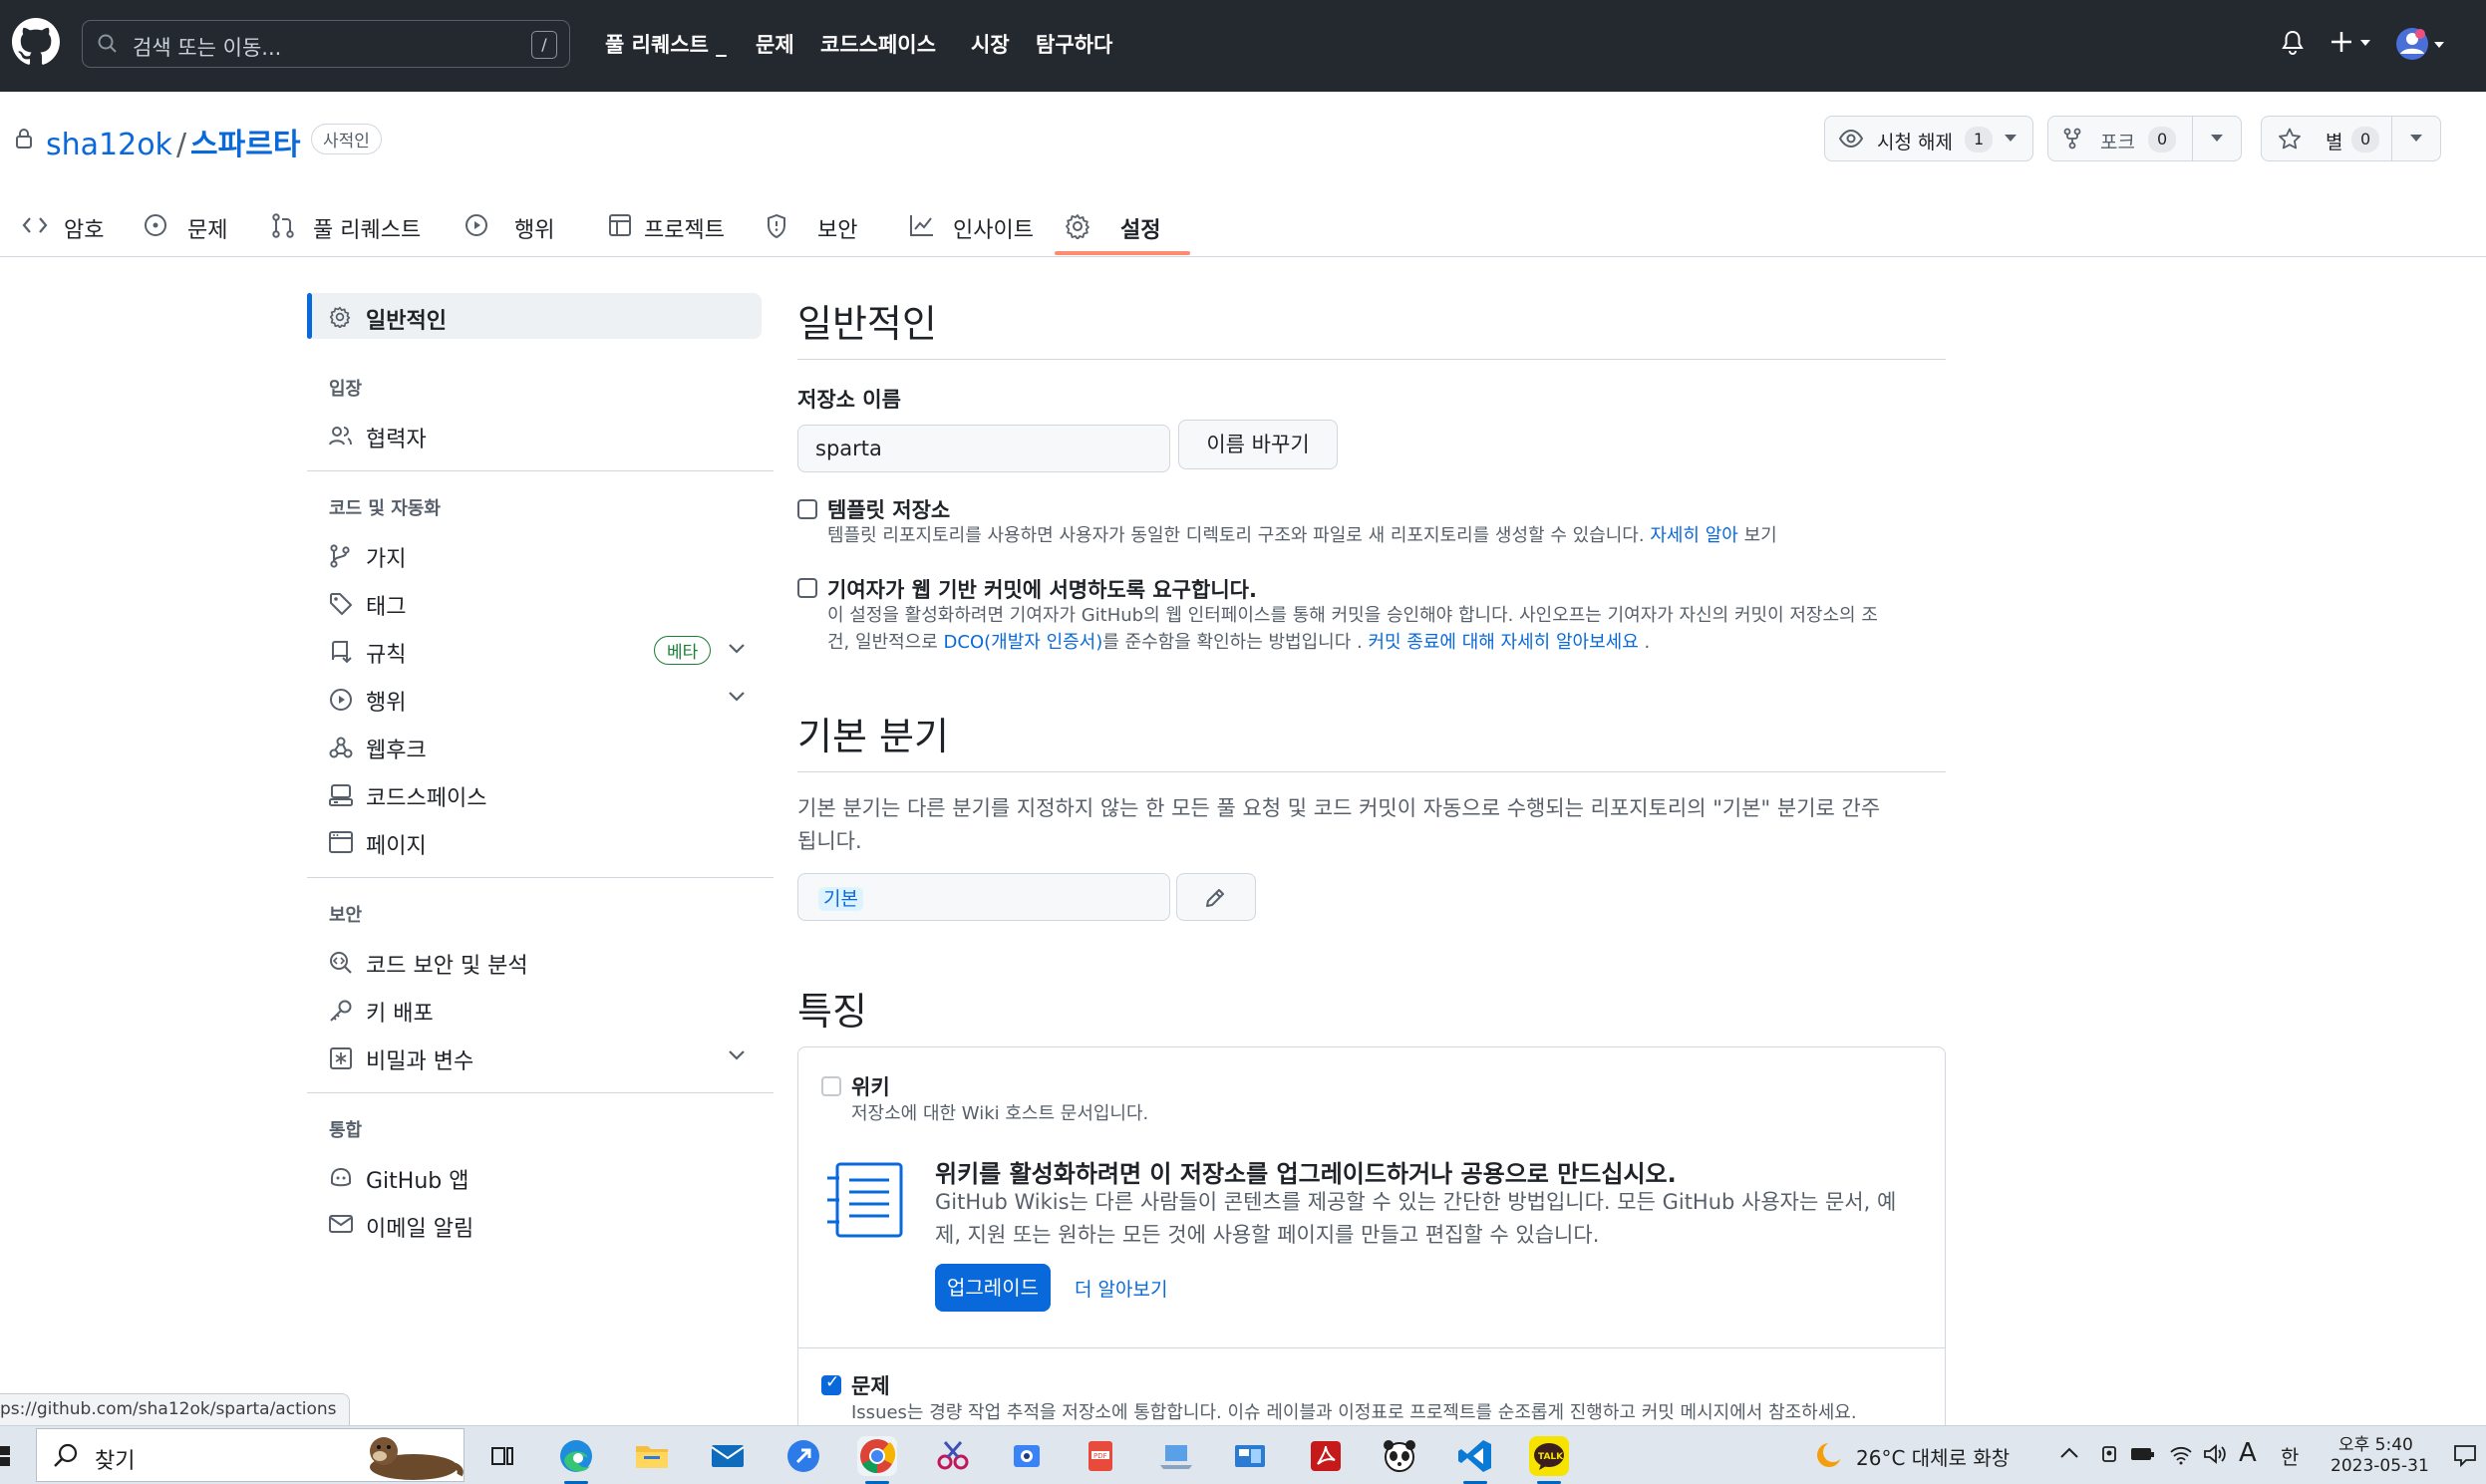 This screenshot has height=1484, width=2486. What do you see at coordinates (2326, 138) in the screenshot?
I see `star-button: 별 0` at bounding box center [2326, 138].